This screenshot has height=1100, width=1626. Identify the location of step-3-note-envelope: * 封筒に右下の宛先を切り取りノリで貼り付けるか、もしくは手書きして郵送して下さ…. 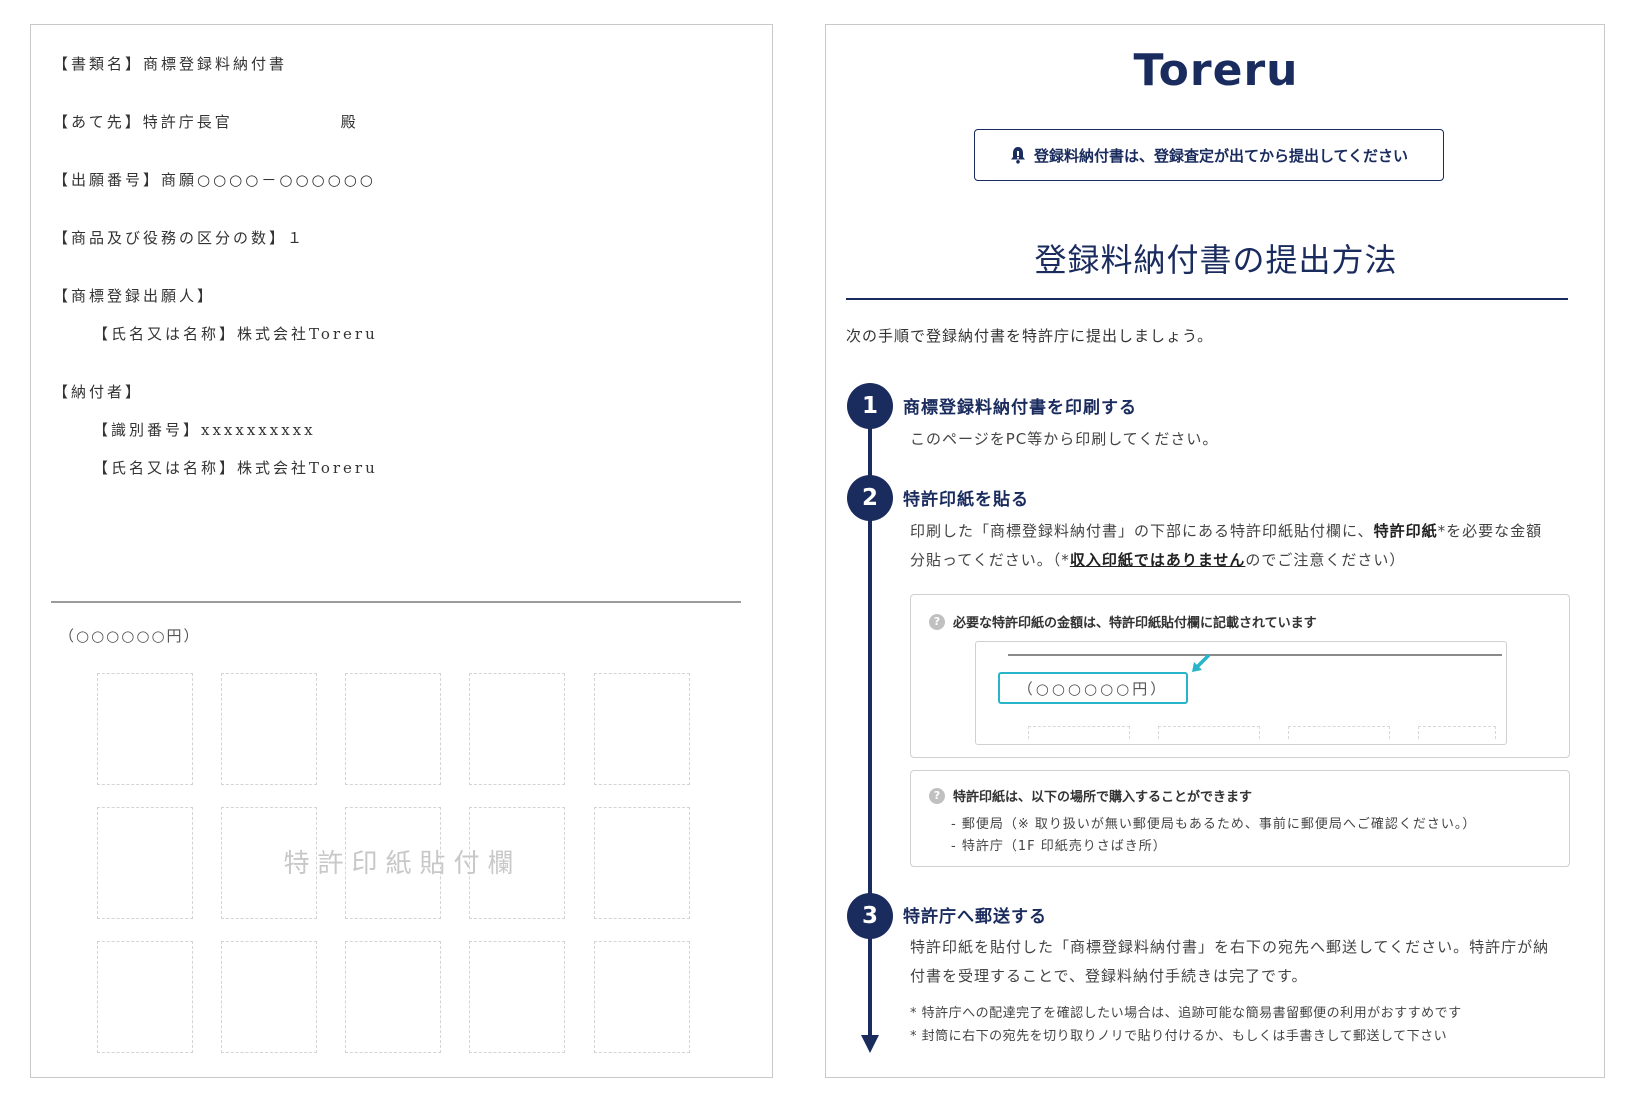
(1179, 1036).